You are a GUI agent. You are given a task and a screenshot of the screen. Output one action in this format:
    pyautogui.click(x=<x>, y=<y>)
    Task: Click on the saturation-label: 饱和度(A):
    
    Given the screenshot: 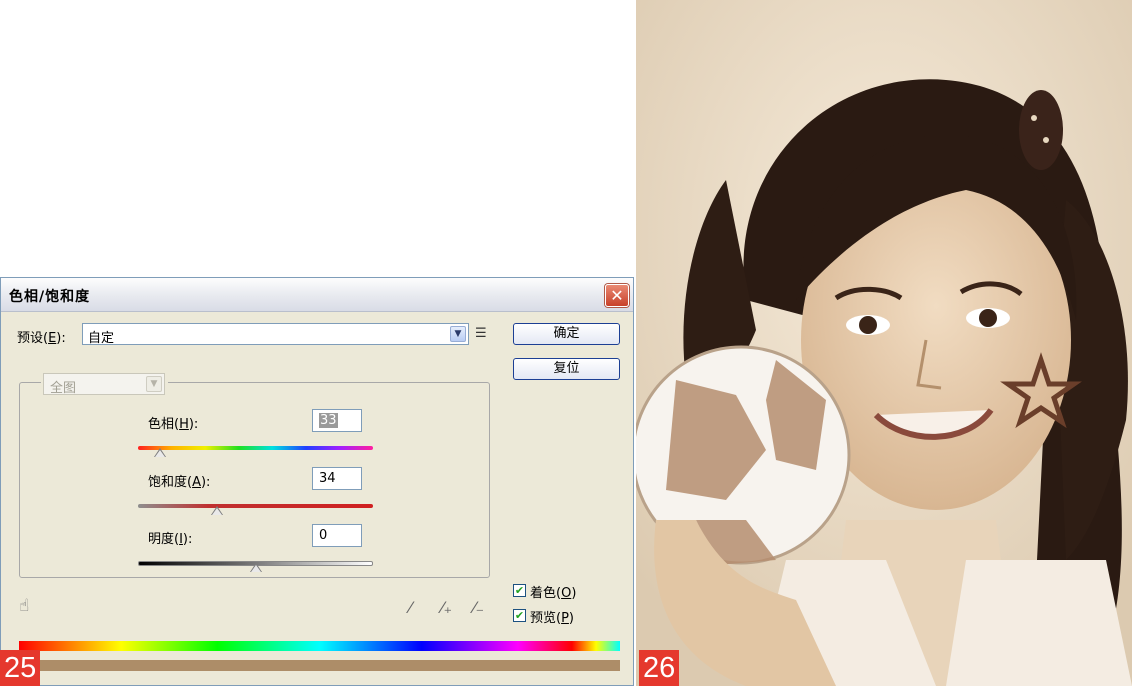 What is the action you would take?
    pyautogui.click(x=179, y=480)
    